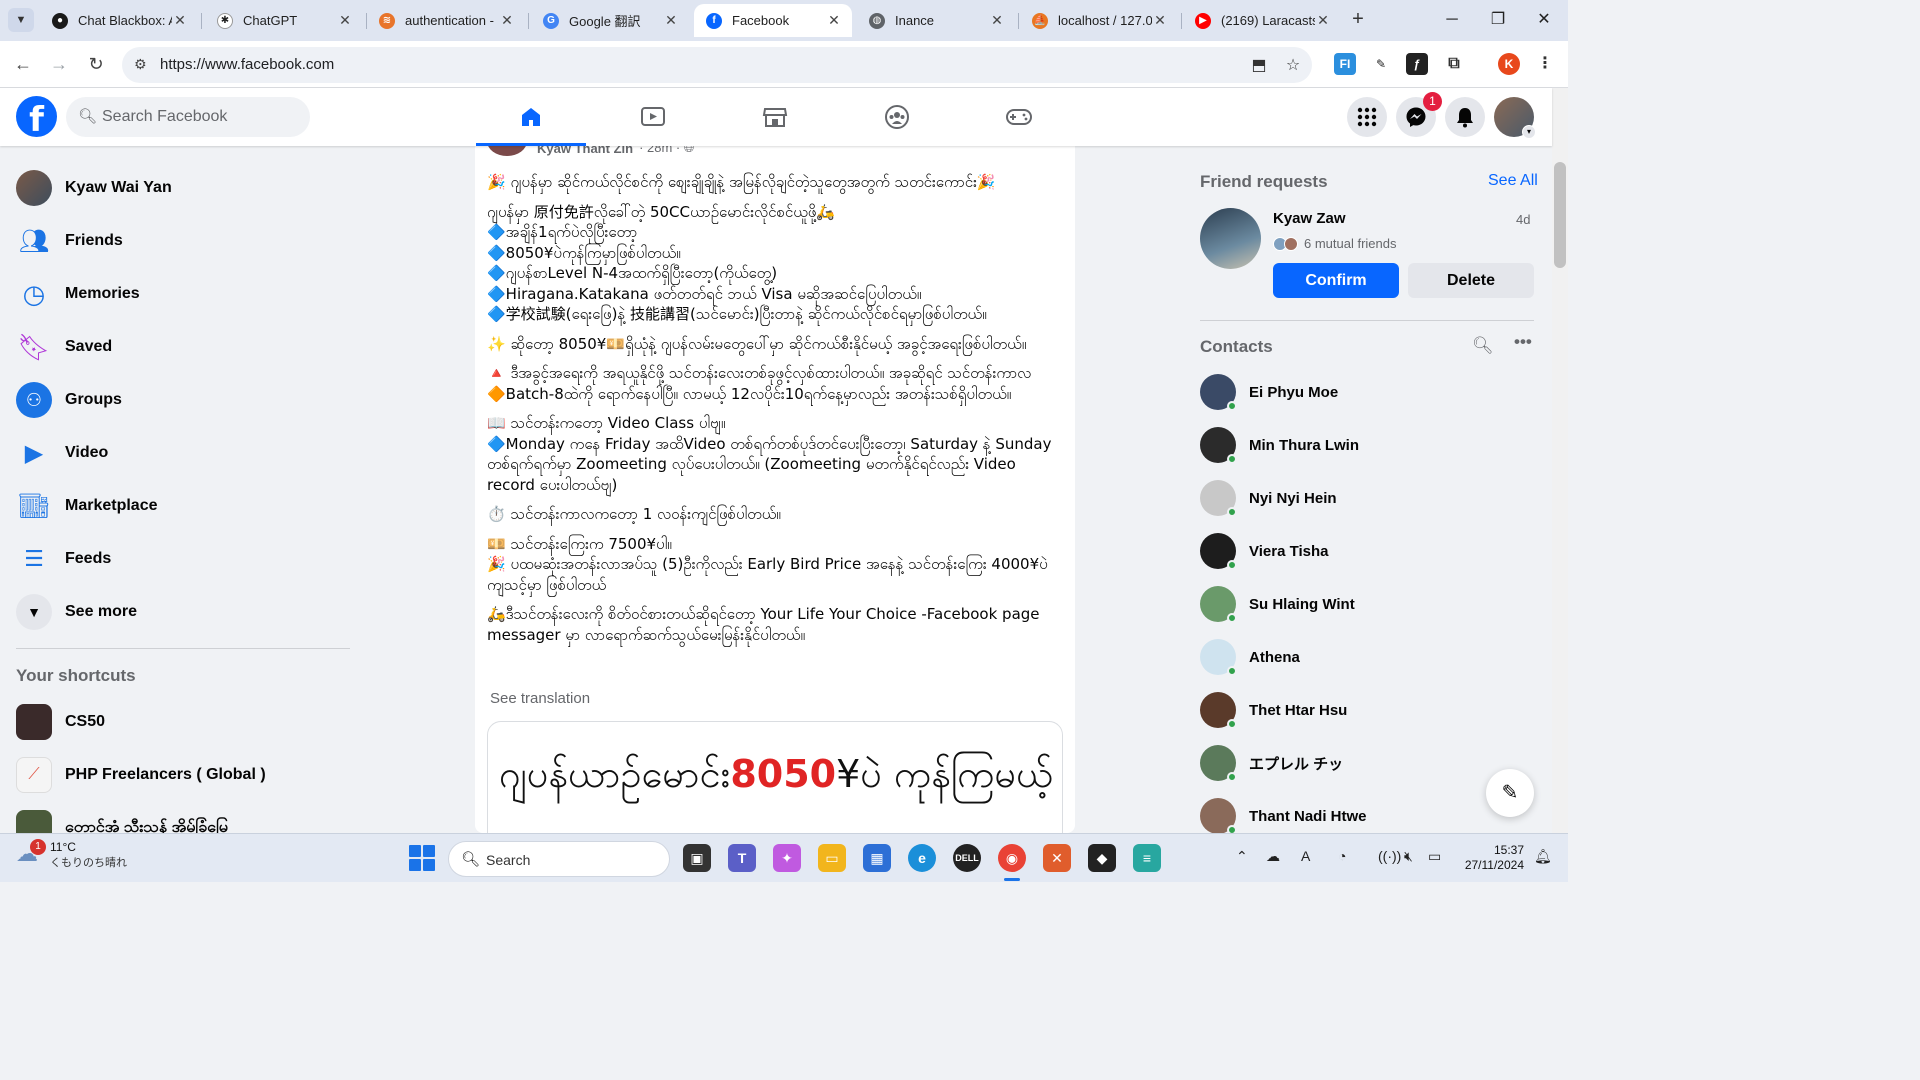  What do you see at coordinates (531, 117) in the screenshot?
I see `nav-home-tab` at bounding box center [531, 117].